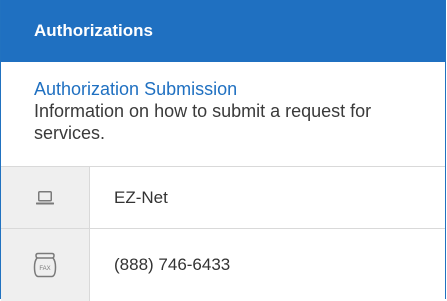 The image size is (447, 301). I want to click on fax-number-label: (888) 746-6433, so click(172, 264).